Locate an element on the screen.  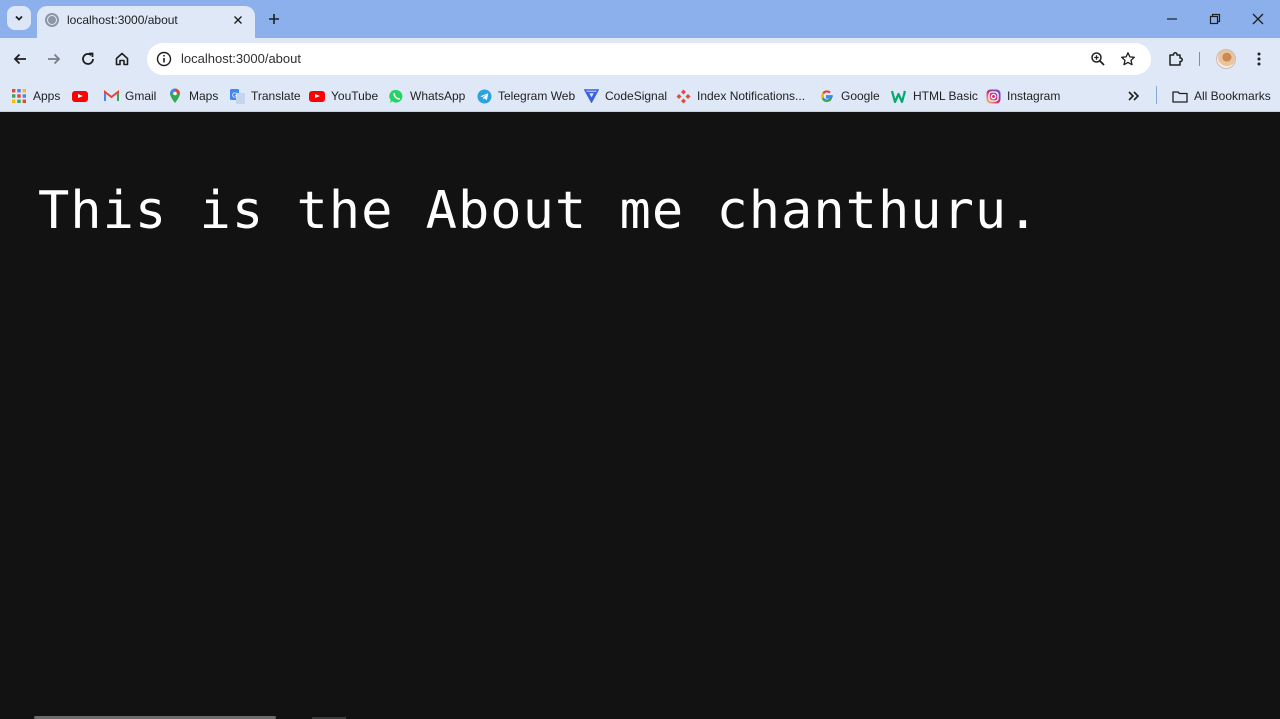
bookmark-label: WhatsApp is located at coordinates (438, 96).